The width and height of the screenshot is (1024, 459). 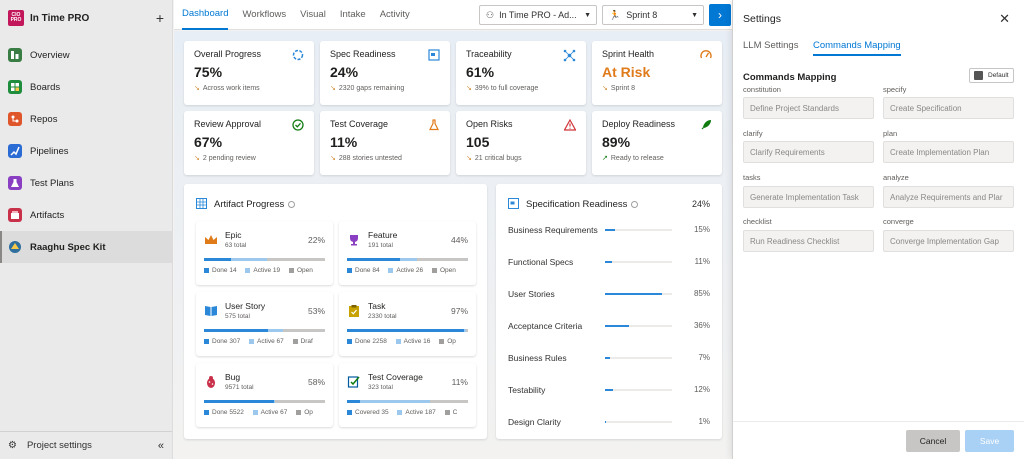 What do you see at coordinates (16, 18) in the screenshot?
I see `org-logo: CIO PRO` at bounding box center [16, 18].